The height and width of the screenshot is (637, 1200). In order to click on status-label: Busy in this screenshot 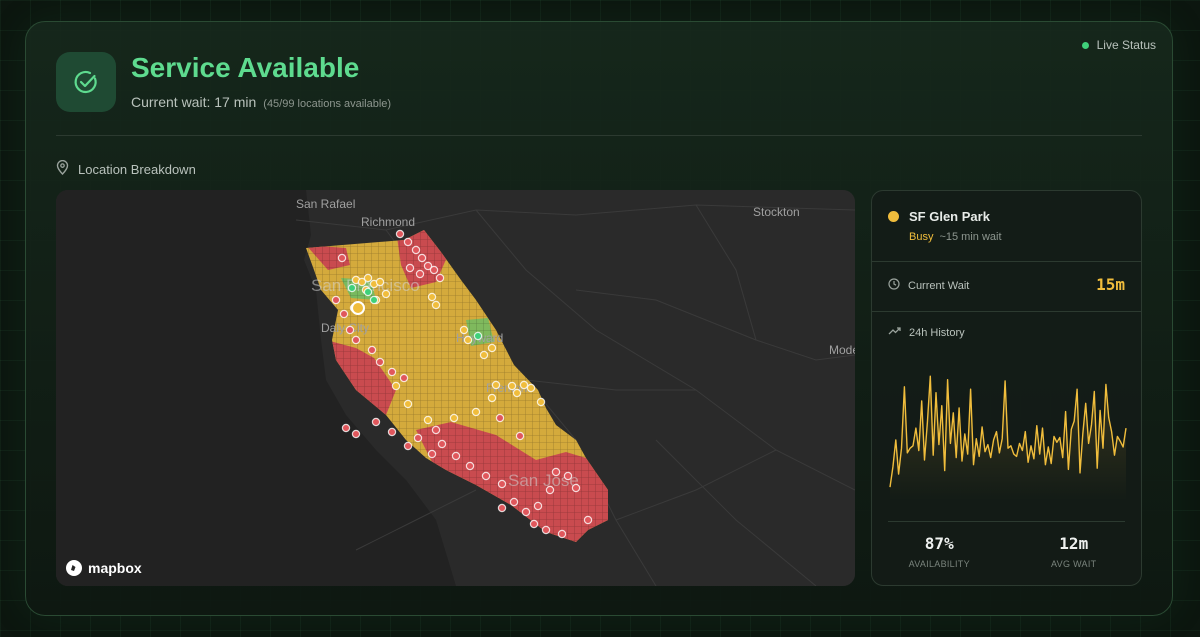, I will do `click(921, 237)`.